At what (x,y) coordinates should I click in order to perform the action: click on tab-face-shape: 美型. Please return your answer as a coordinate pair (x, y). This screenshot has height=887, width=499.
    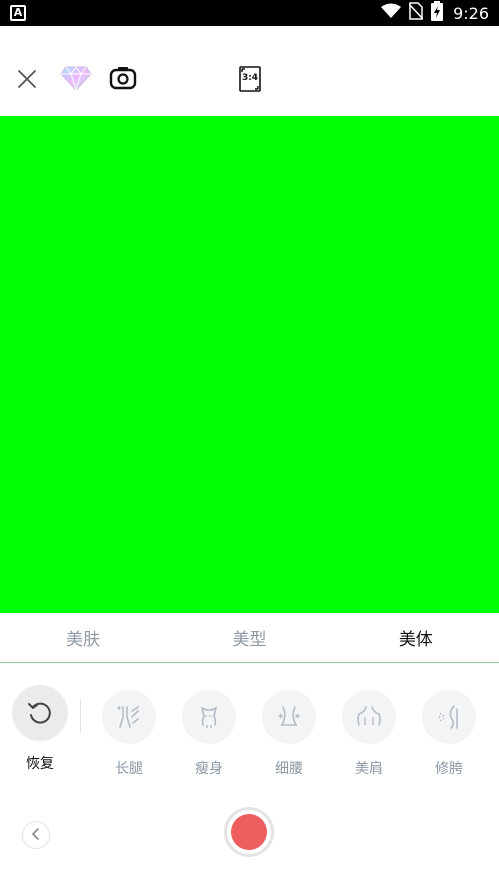
    Looking at the image, I should click on (249, 637).